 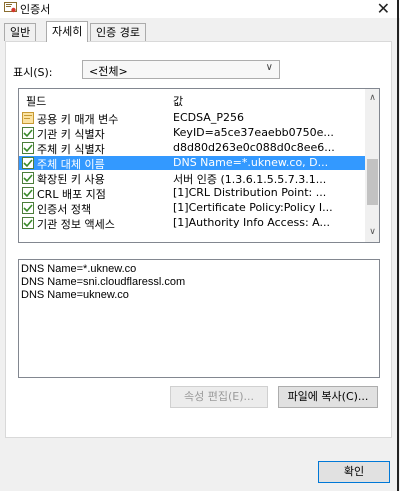 I want to click on field-name: 기관 키 식별자, so click(x=71, y=134).